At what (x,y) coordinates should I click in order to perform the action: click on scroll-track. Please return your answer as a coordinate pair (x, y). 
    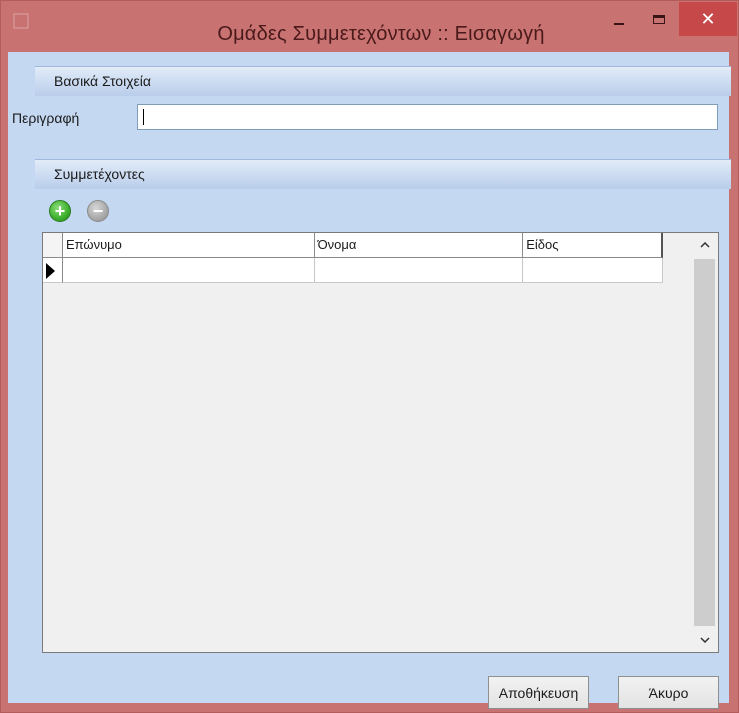
    Looking at the image, I should click on (704, 442).